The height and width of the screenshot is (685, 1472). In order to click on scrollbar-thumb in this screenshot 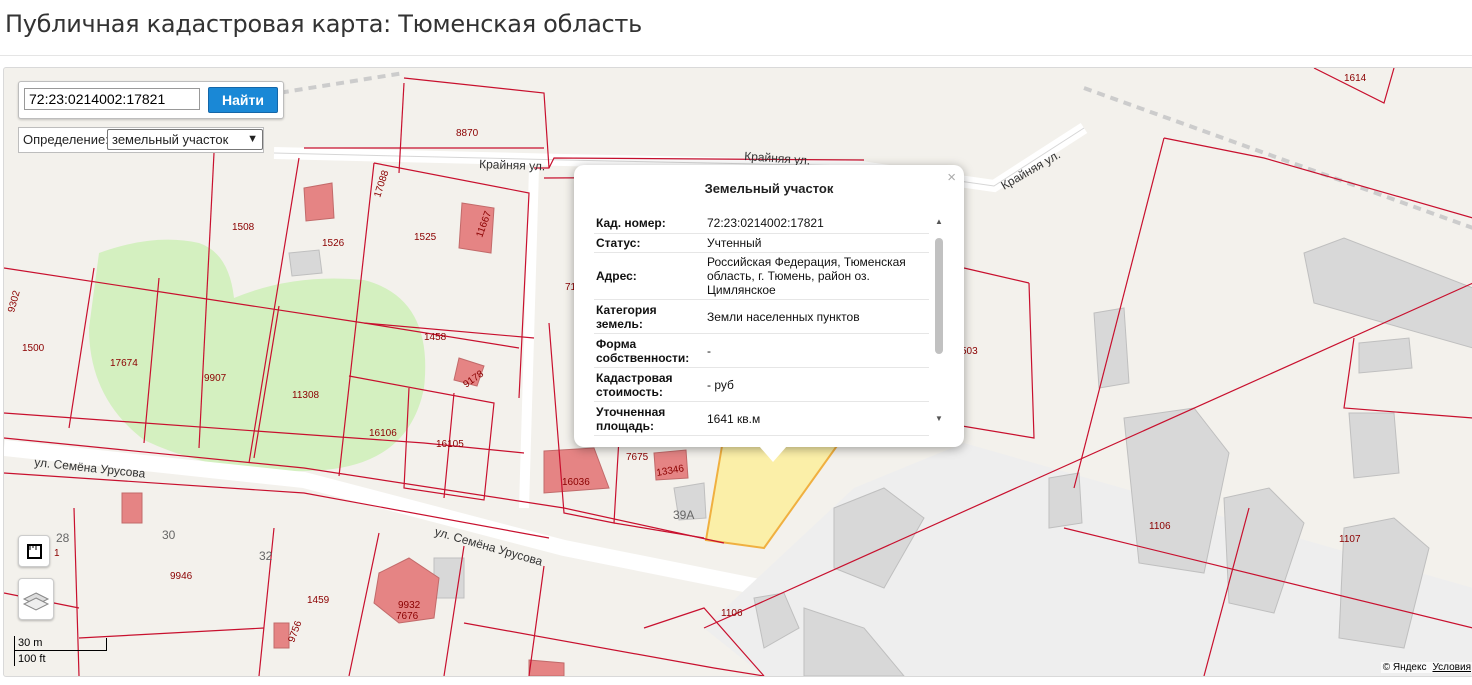, I will do `click(939, 296)`.